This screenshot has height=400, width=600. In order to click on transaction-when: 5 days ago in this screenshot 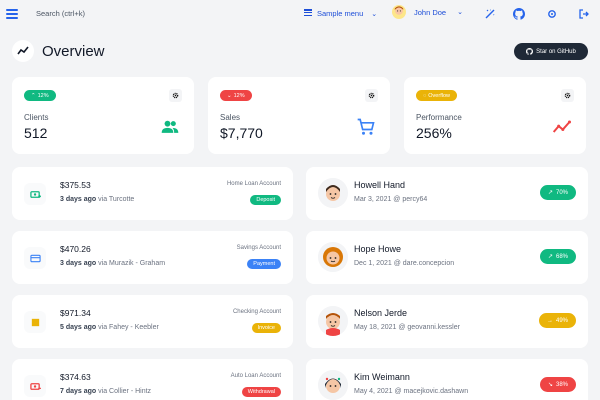, I will do `click(78, 327)`.